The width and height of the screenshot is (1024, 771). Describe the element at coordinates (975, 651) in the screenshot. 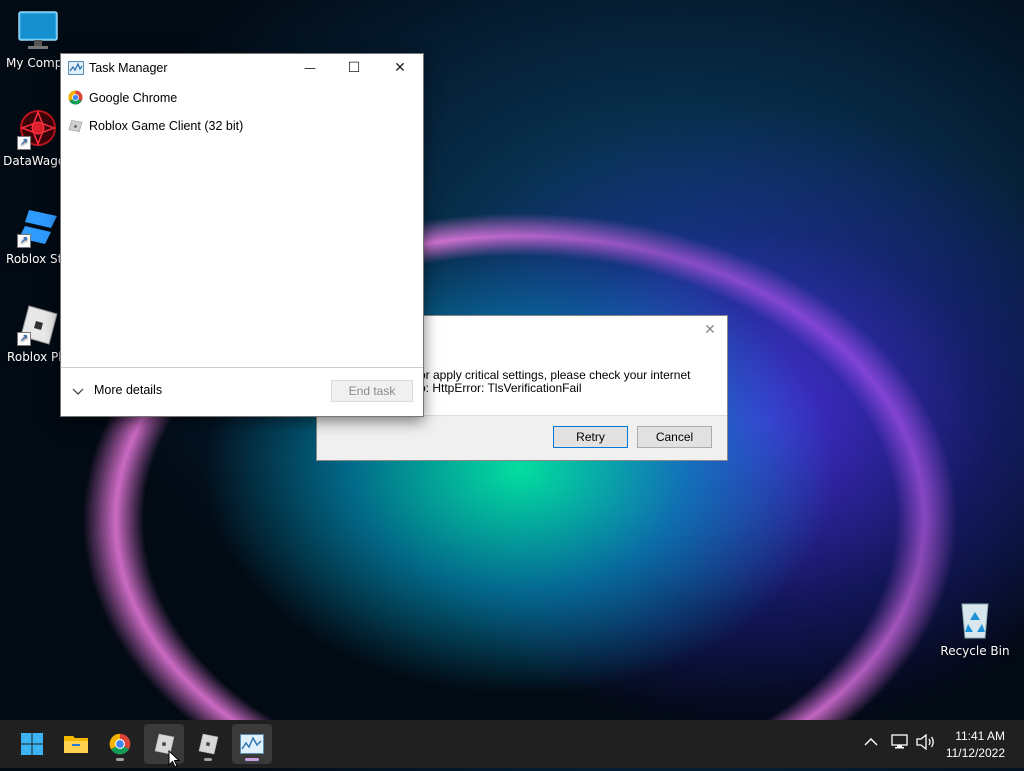

I see `desktop-icon-label: Recycle Bin` at that location.